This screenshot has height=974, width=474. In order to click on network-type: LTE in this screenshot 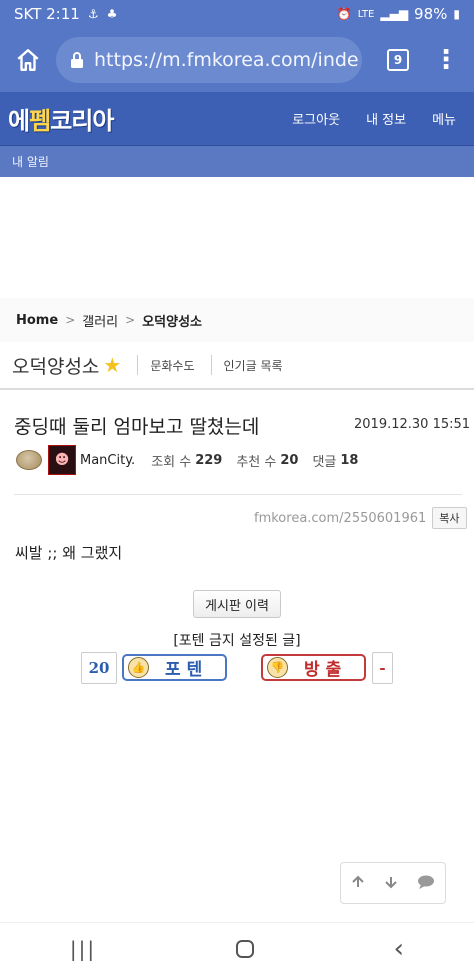, I will do `click(366, 14)`.